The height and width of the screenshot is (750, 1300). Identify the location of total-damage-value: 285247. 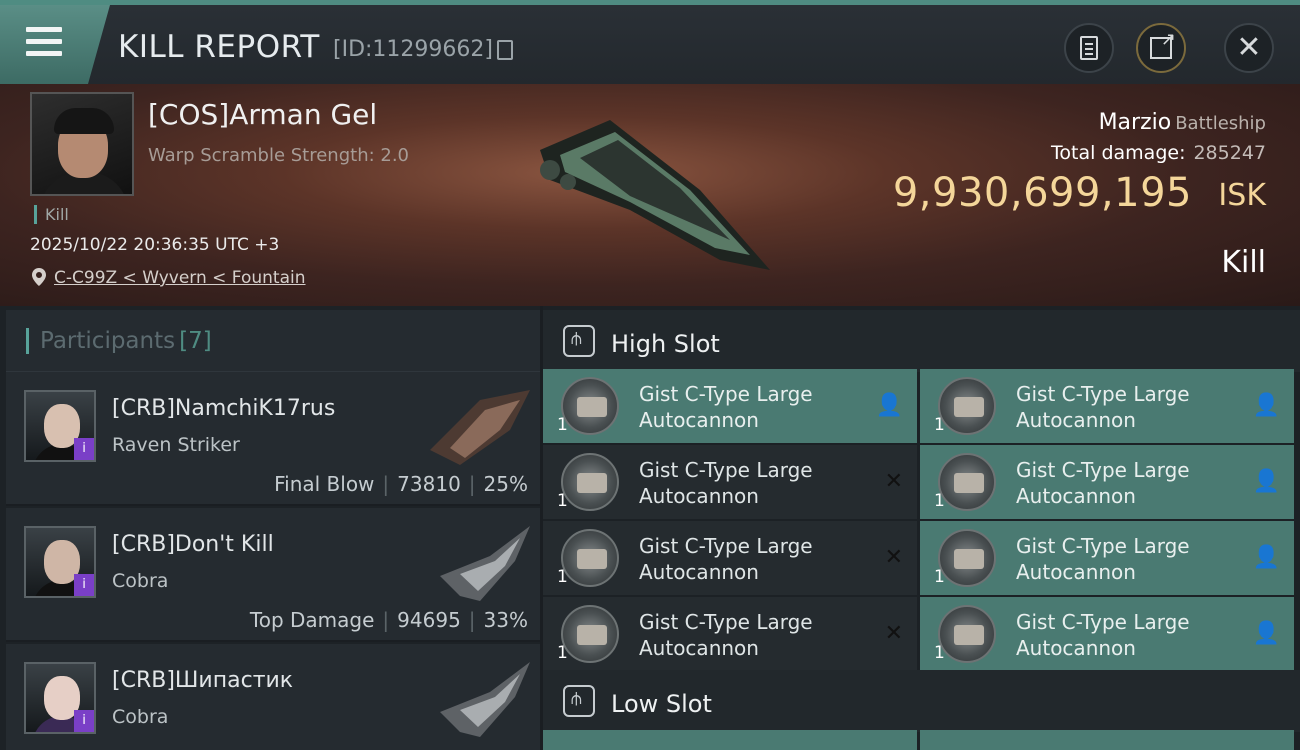
(1229, 153).